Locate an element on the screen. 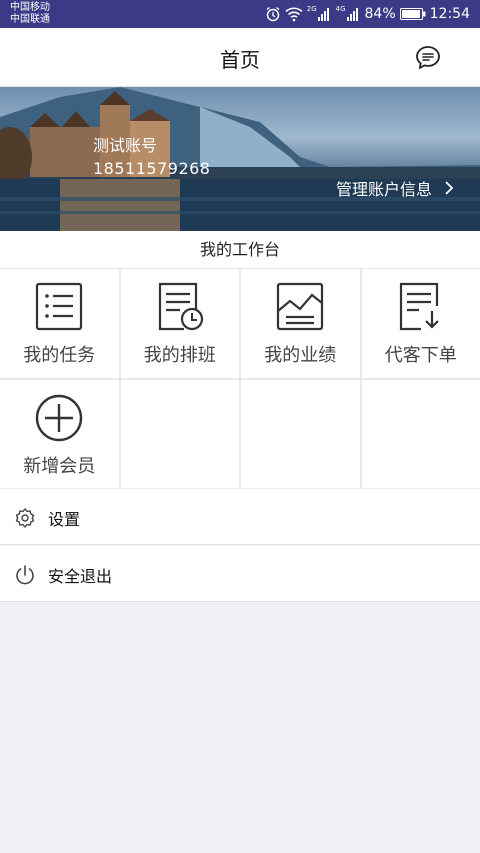 The width and height of the screenshot is (480, 853). network-type-2: 4G is located at coordinates (340, 9).